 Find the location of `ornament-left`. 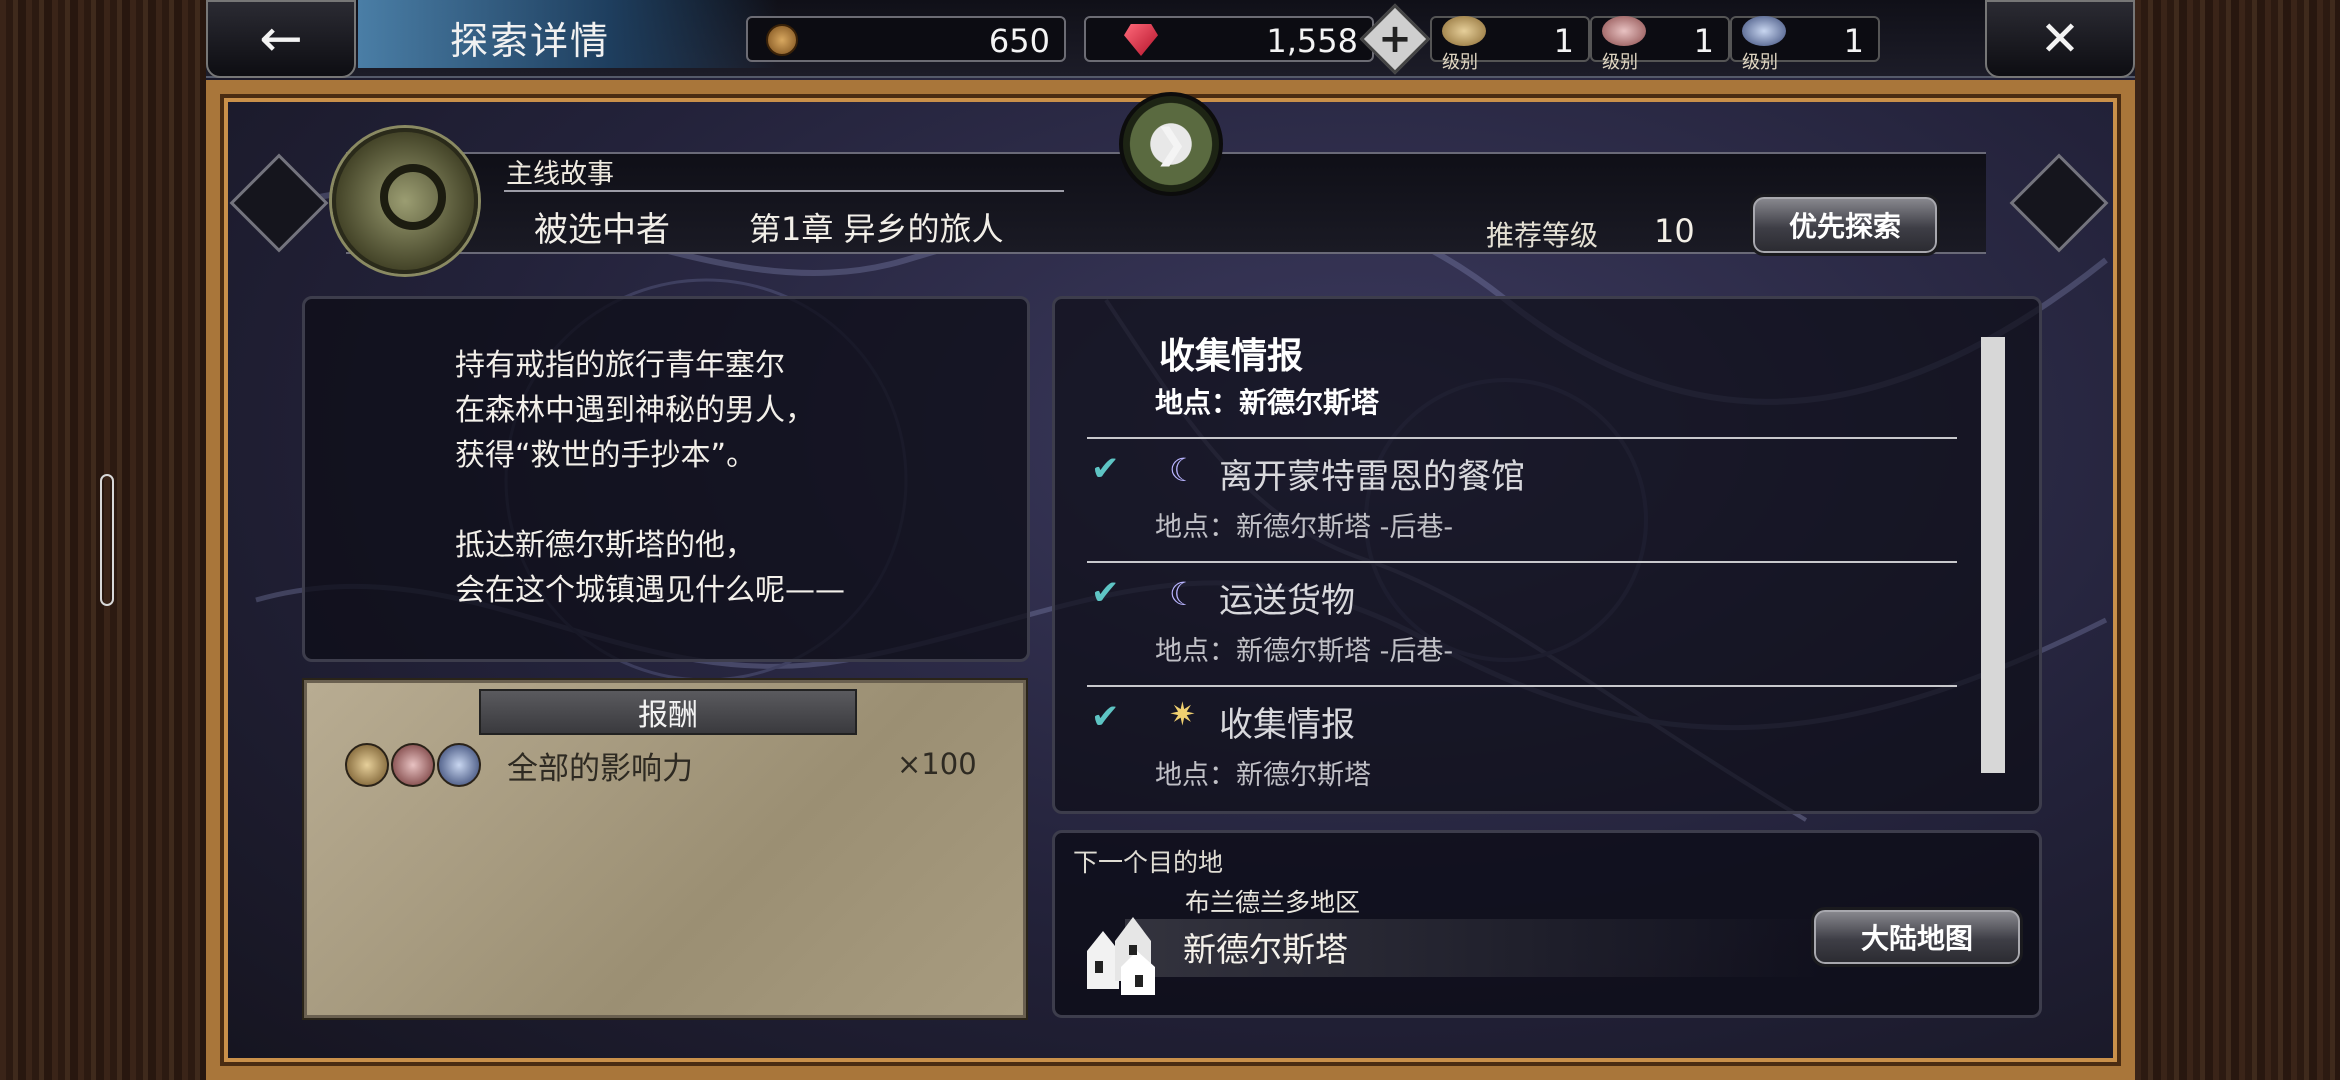

ornament-left is located at coordinates (279, 203).